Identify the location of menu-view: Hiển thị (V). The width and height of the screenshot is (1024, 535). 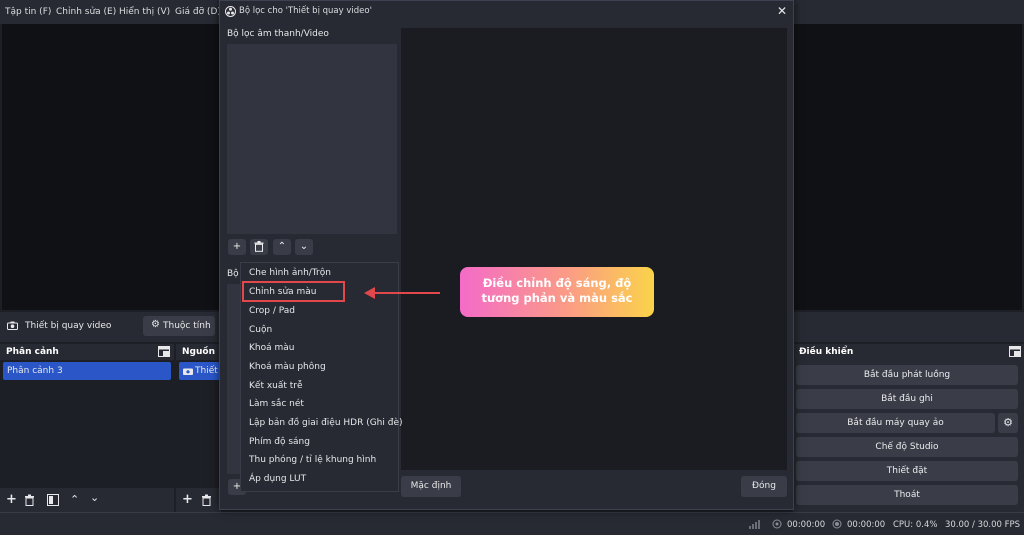
(144, 12).